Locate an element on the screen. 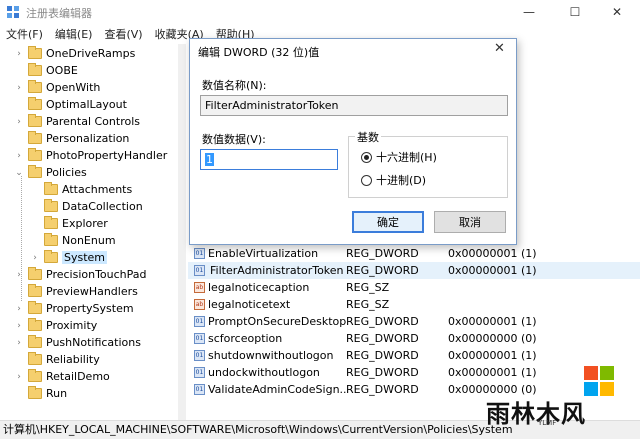  maximize-button: ☐ is located at coordinates (575, 12).